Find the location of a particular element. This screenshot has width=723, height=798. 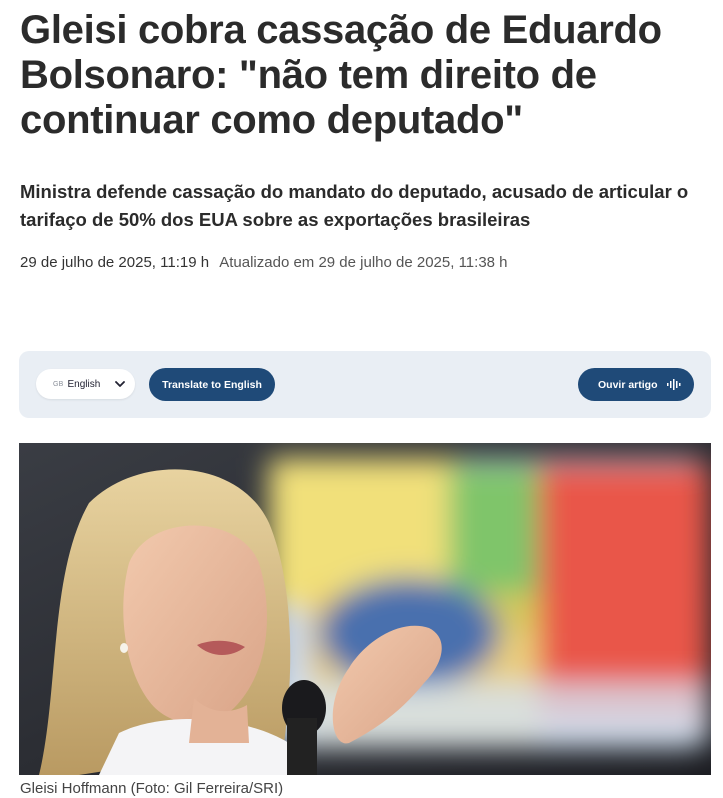

listen-button-label: Ouvir artigo is located at coordinates (628, 384).